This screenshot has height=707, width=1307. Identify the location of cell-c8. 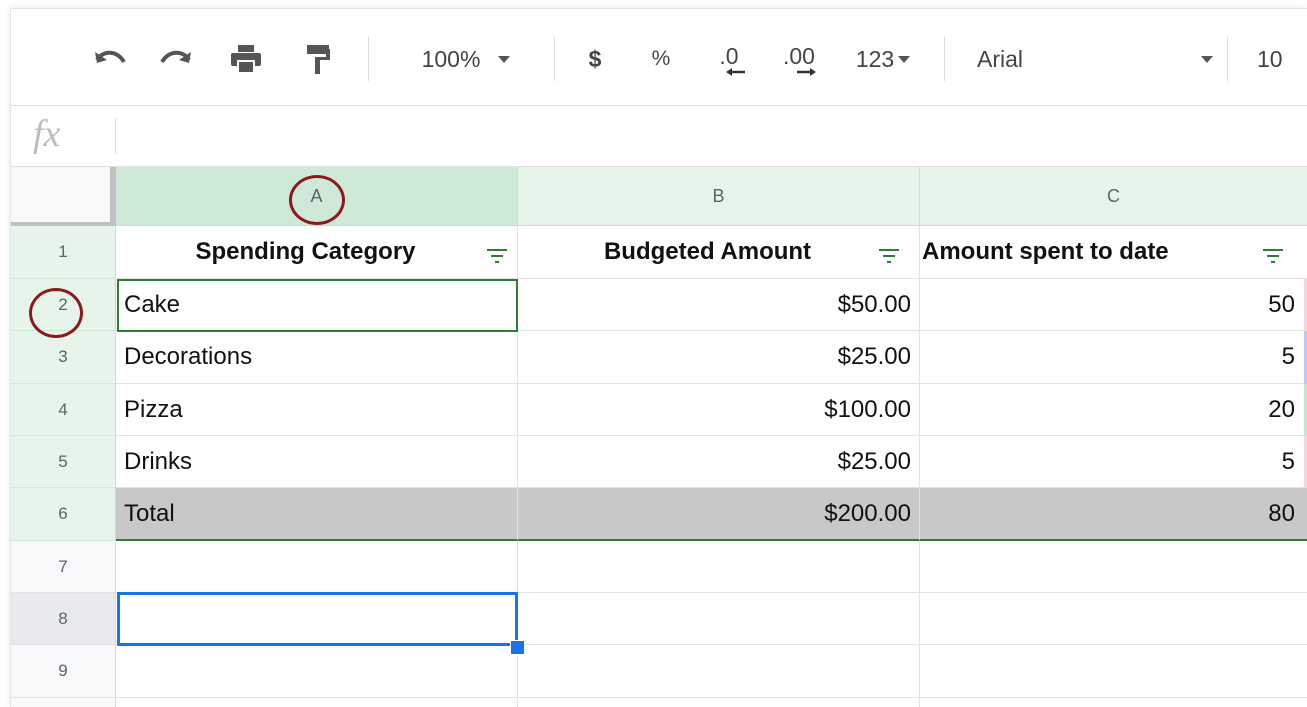
(1113, 619).